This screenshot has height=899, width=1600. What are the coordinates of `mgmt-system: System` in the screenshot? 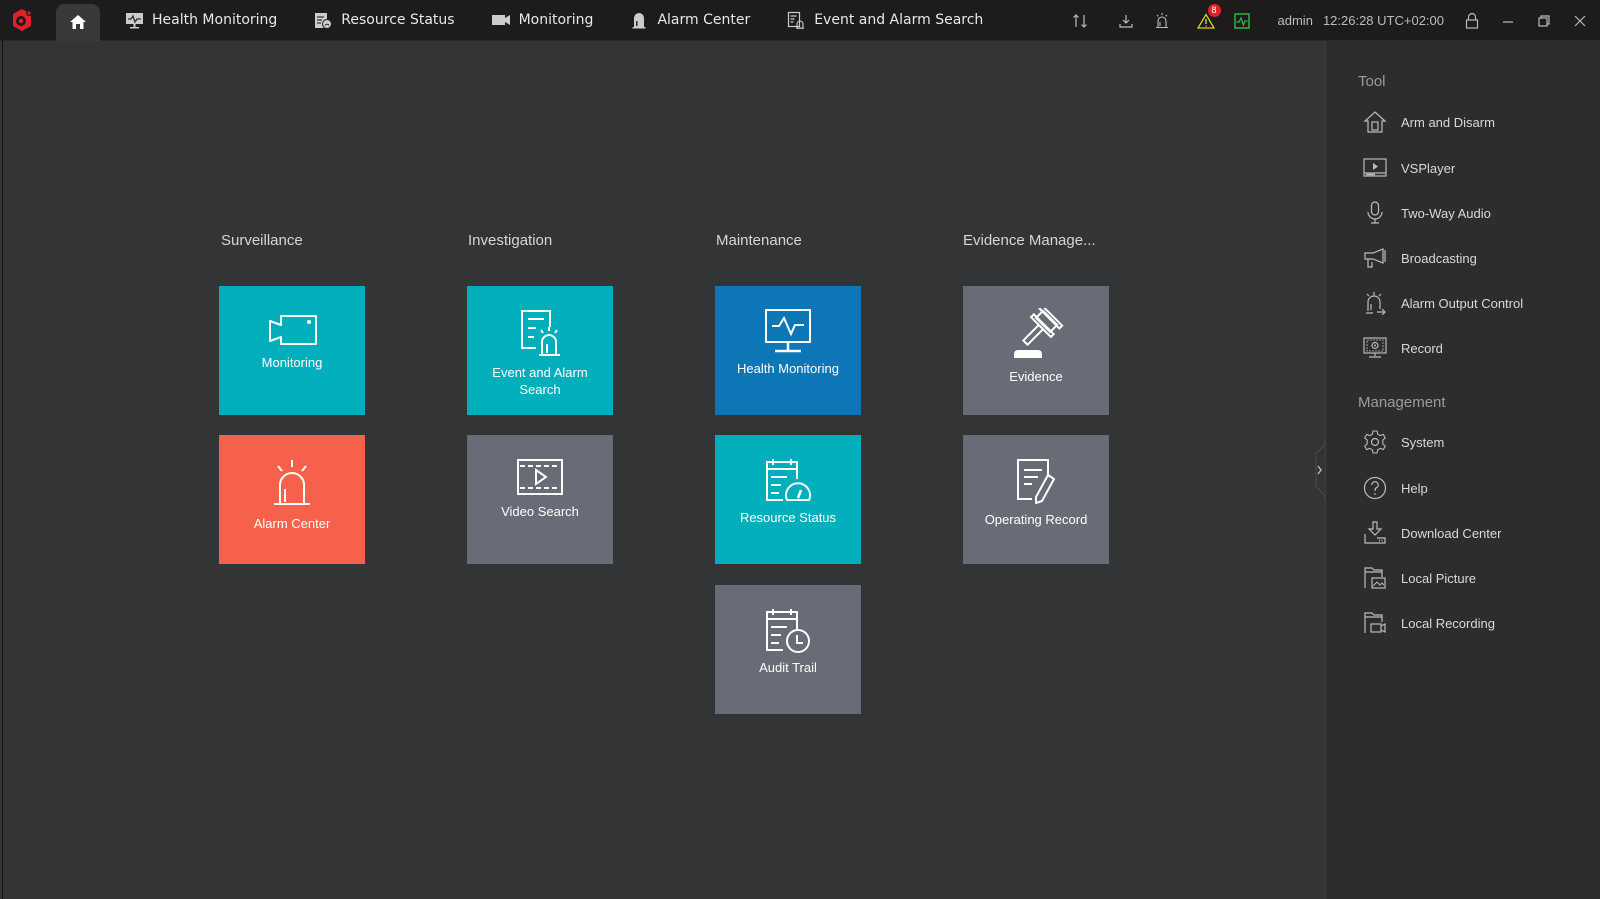 It's located at (1403, 442).